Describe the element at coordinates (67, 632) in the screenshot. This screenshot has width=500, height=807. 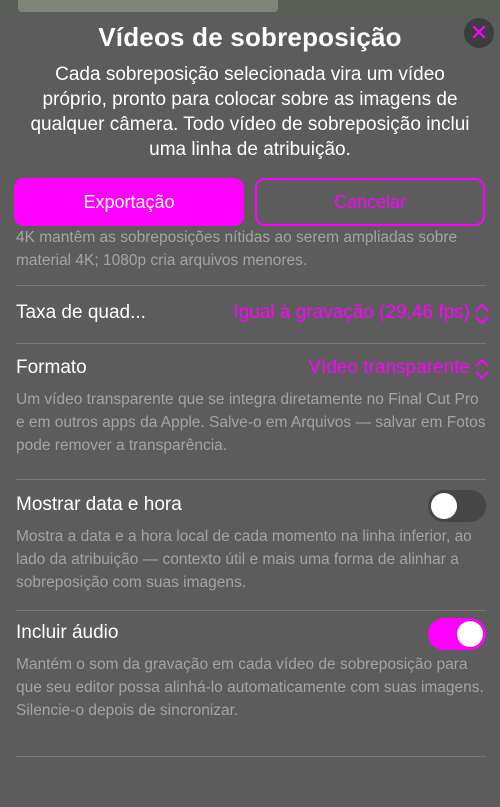
I see `include-audio-label: Incluir áudio` at that location.